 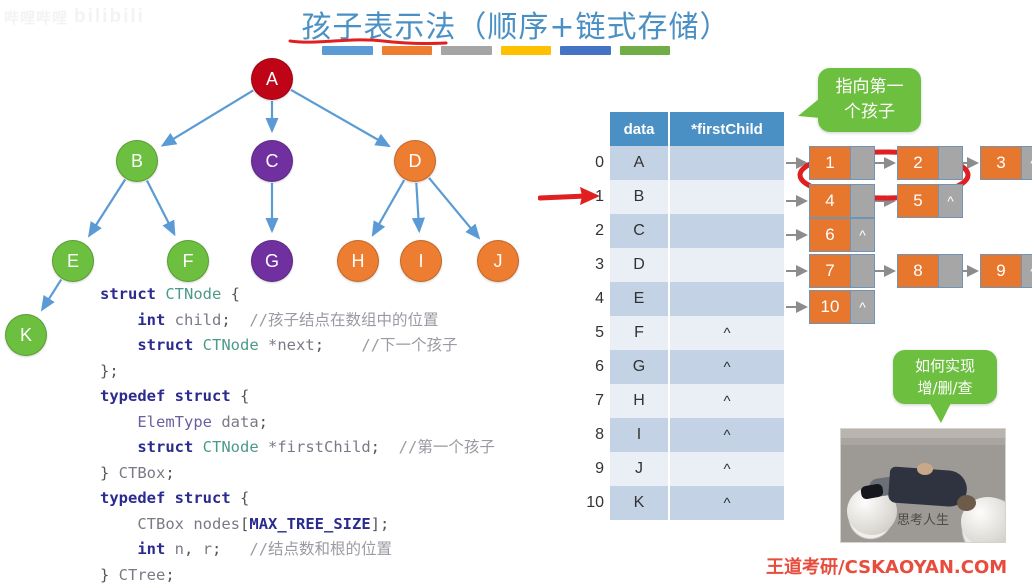 What do you see at coordinates (51, 295) in the screenshot?
I see `tree-edge-e-k` at bounding box center [51, 295].